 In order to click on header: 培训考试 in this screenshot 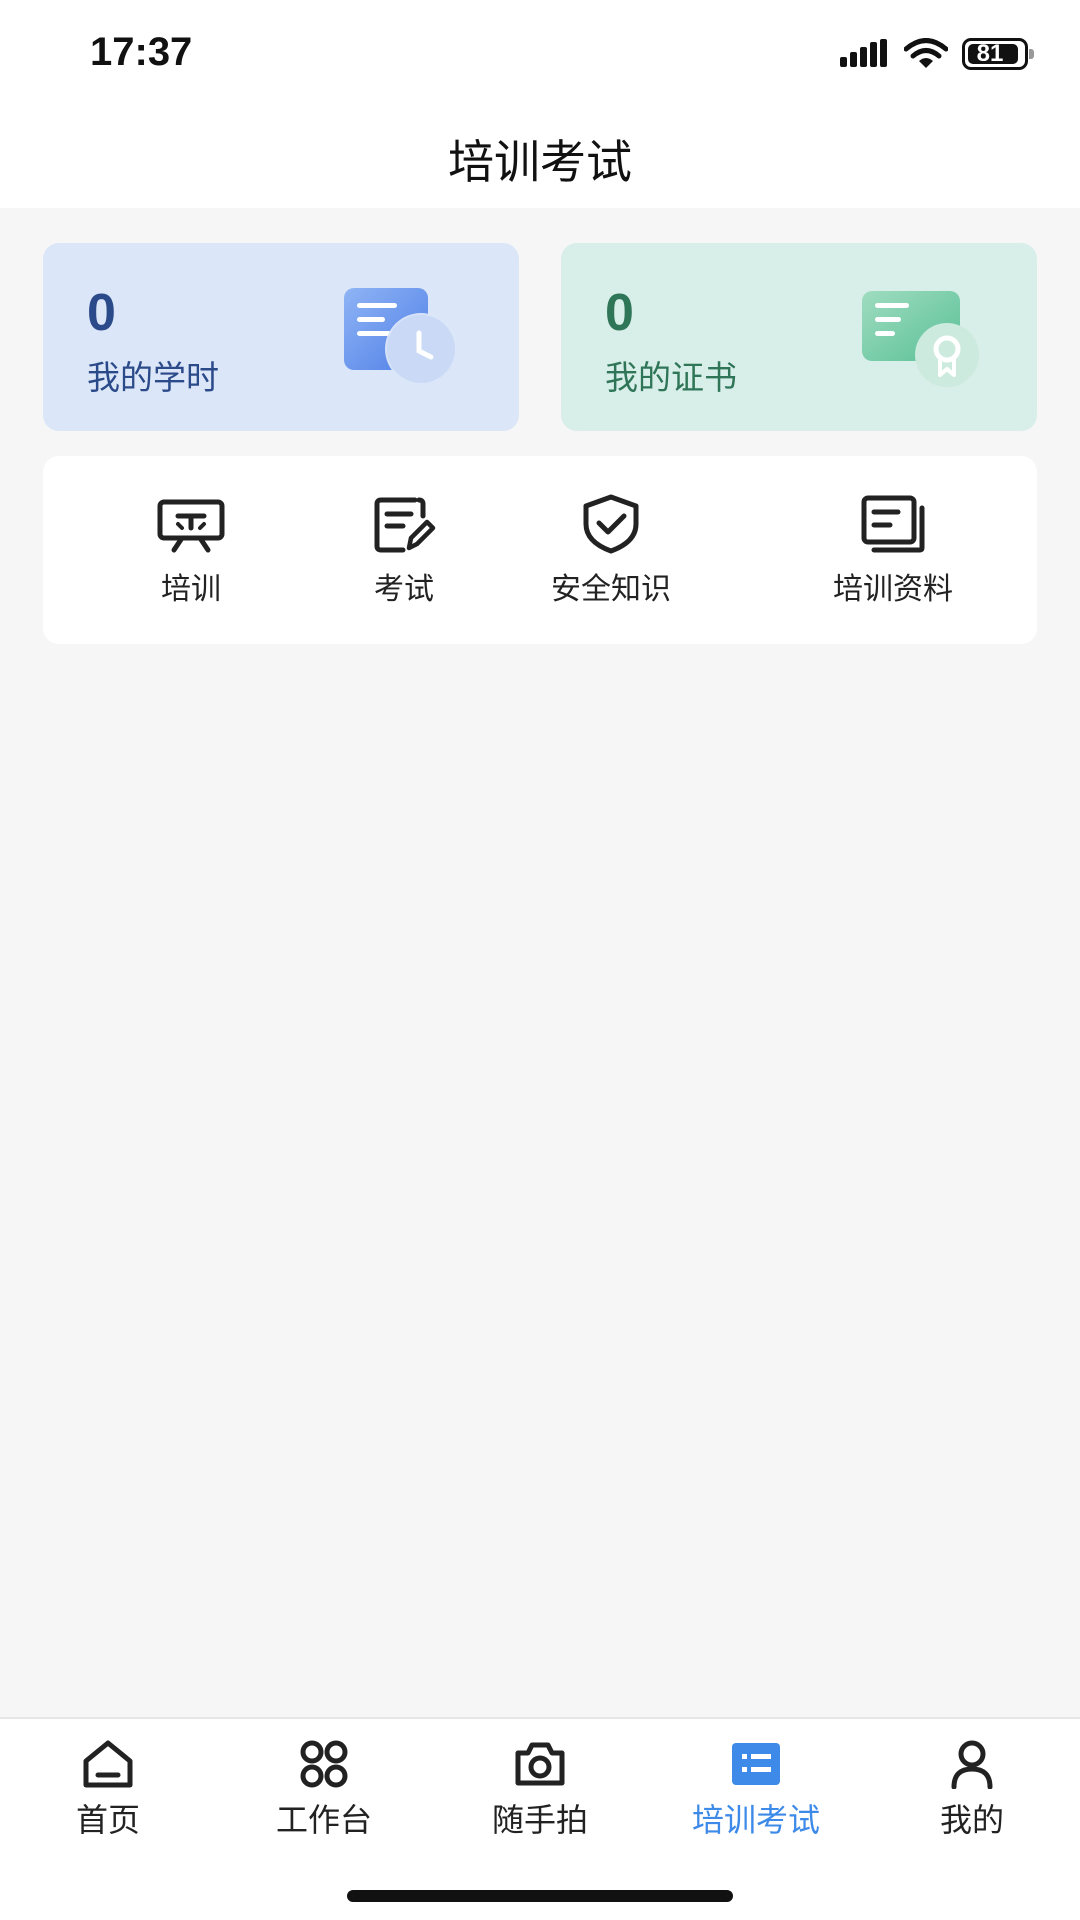, I will do `click(540, 159)`.